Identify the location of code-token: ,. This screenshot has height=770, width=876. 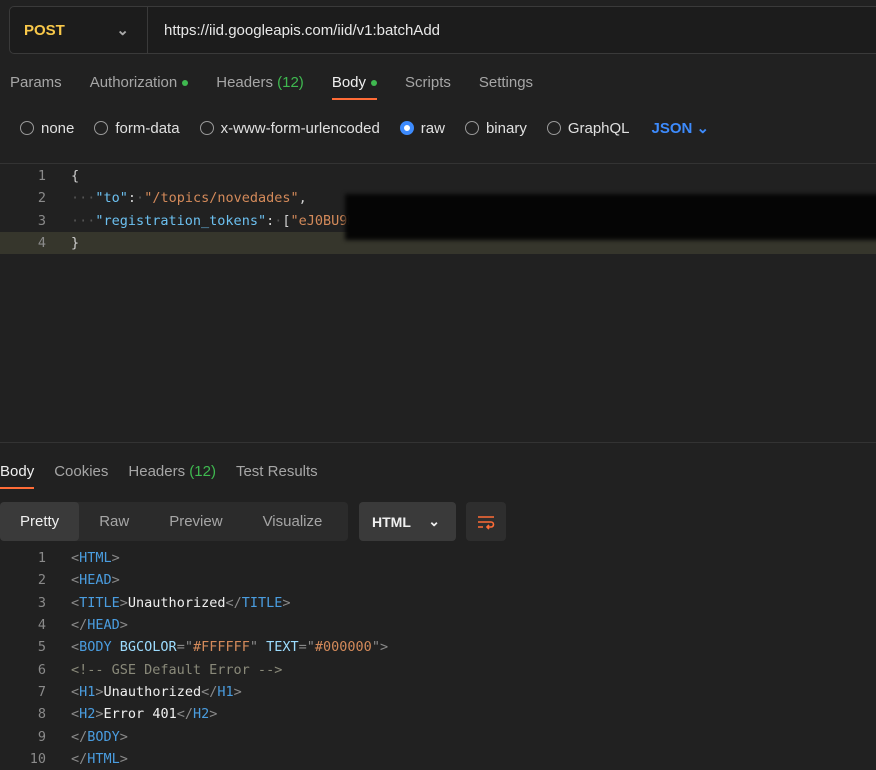
(302, 198).